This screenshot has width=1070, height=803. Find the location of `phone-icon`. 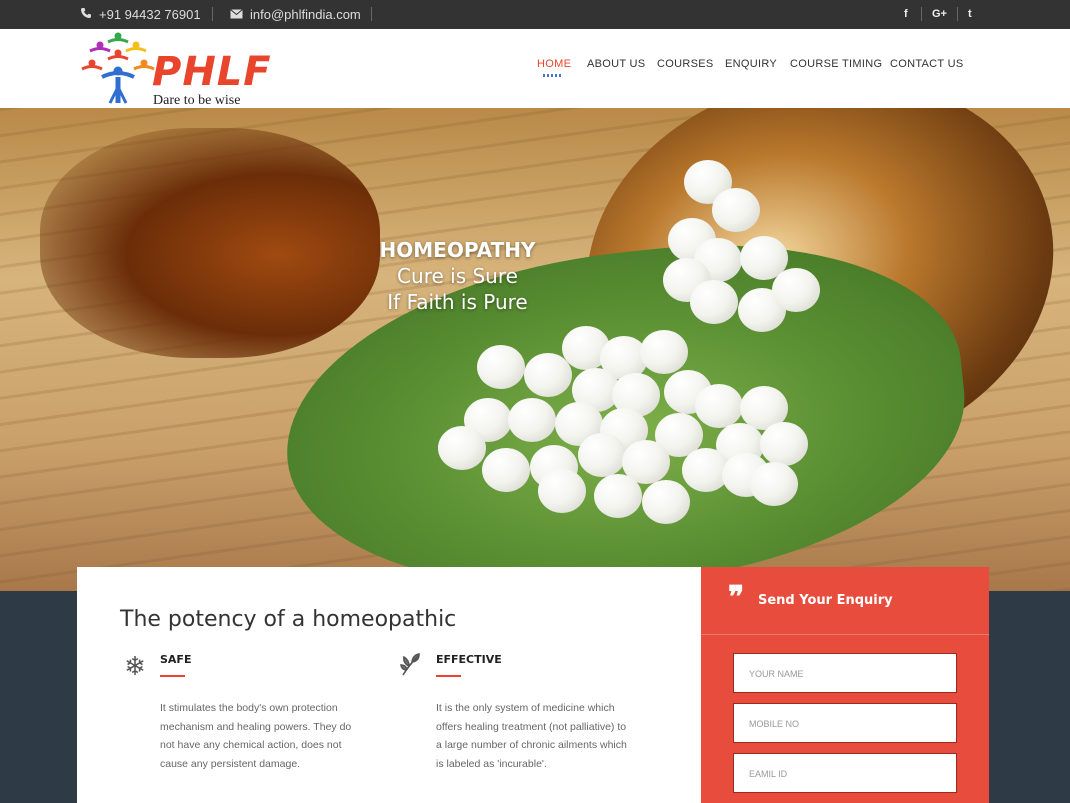

phone-icon is located at coordinates (86, 14).